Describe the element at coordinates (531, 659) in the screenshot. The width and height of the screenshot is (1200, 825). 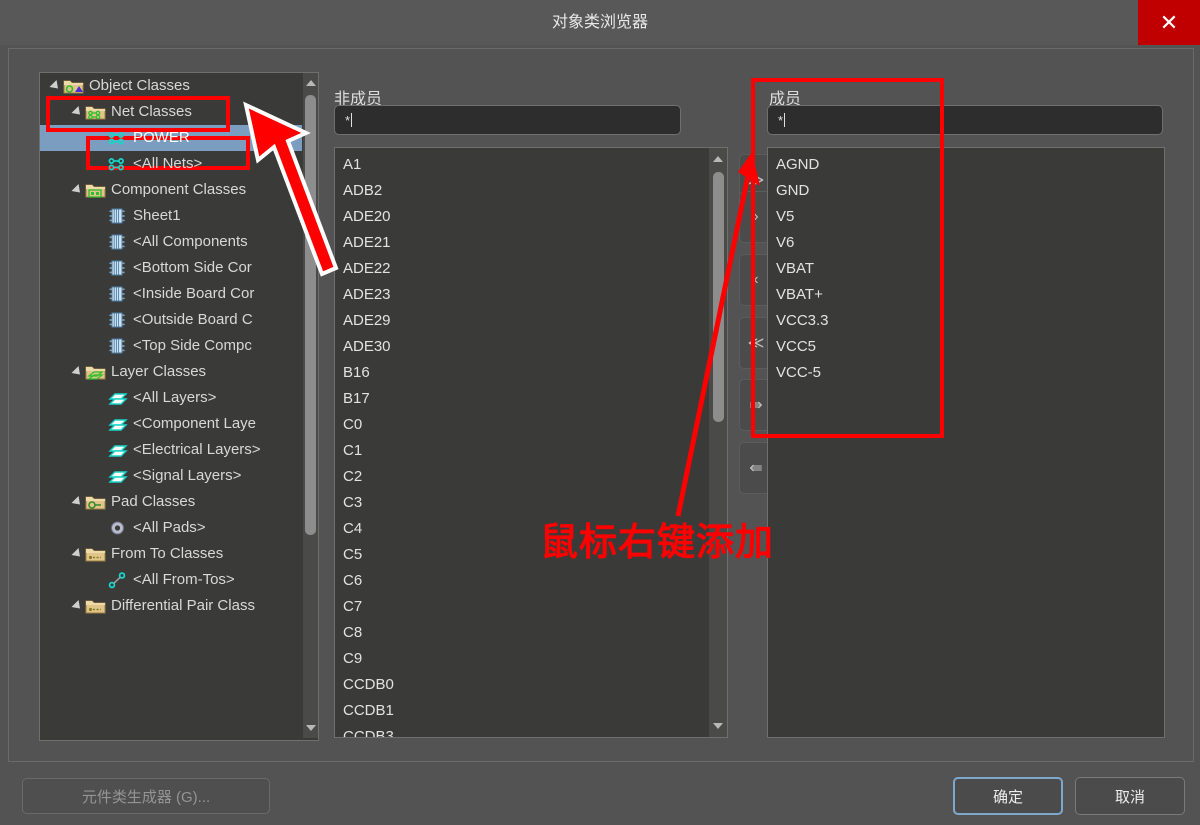
I see `non-member-list-item: C9` at that location.